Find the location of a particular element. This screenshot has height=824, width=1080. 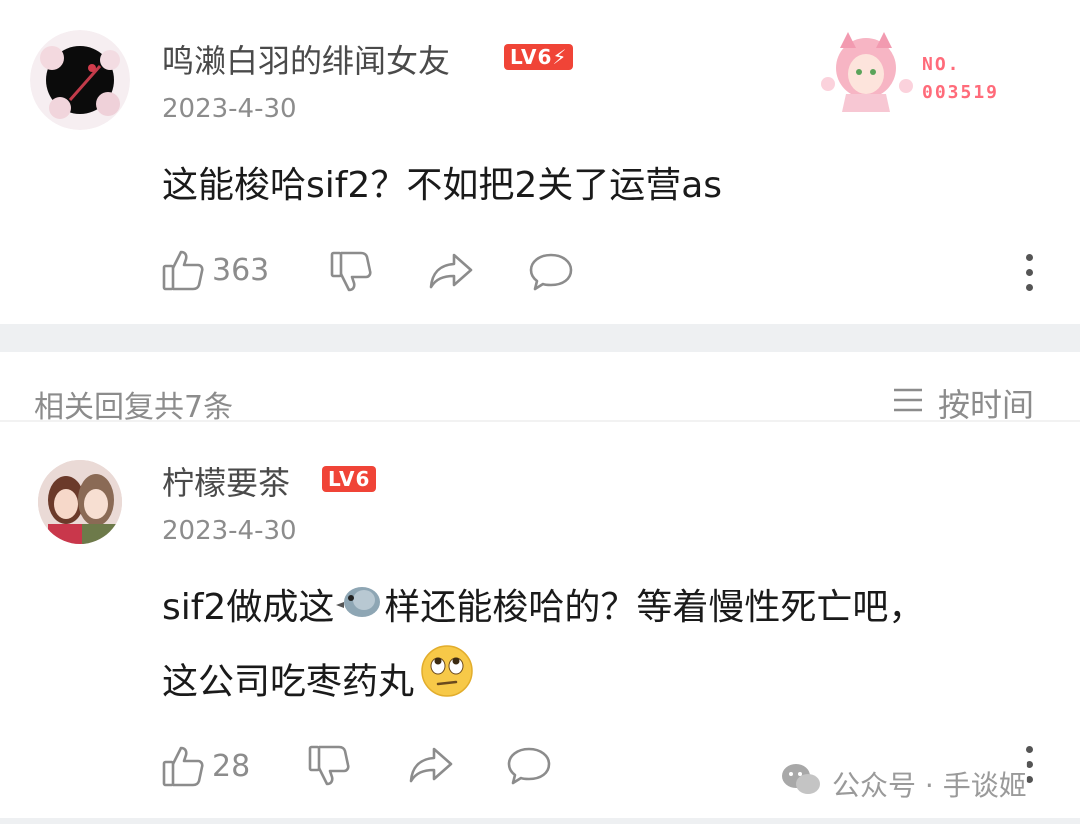

bottom-divider is located at coordinates (540, 821).